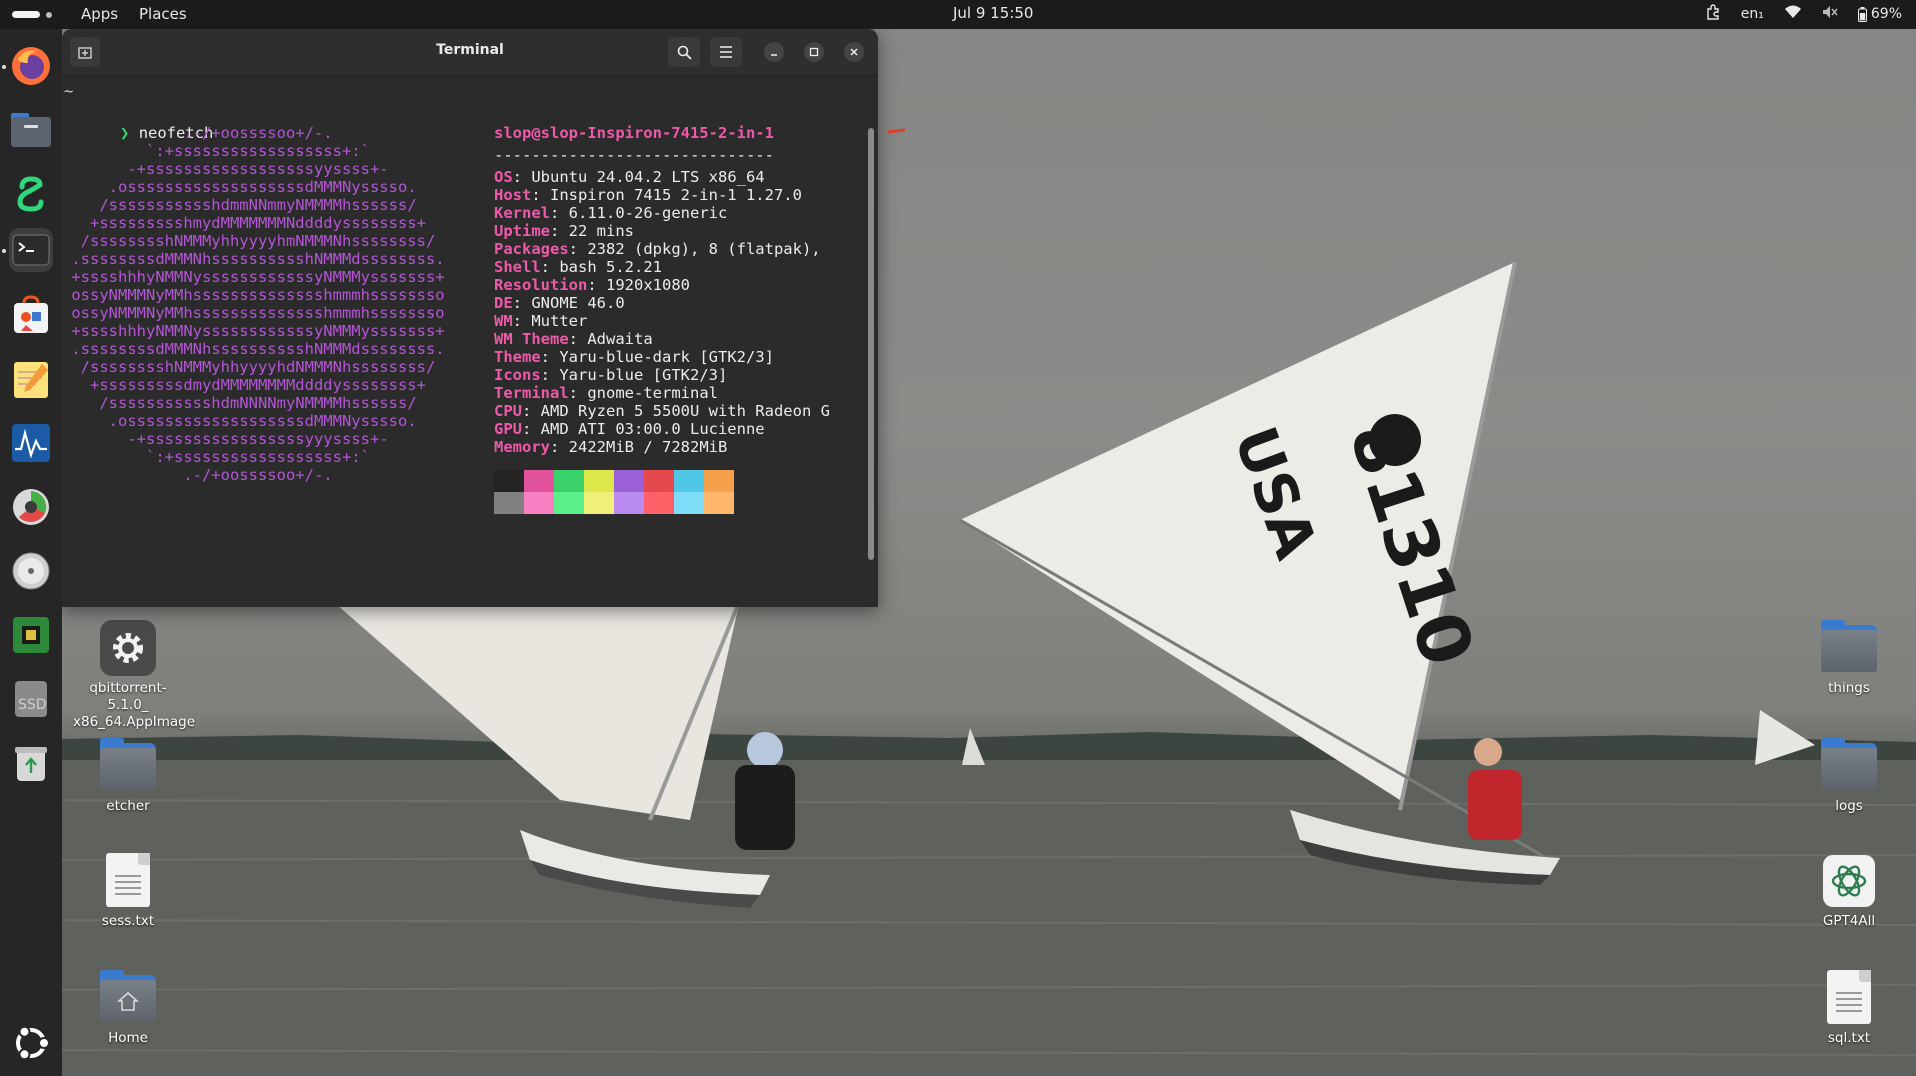 The width and height of the screenshot is (1916, 1076). I want to click on desktop-icon-qbittorrent: qbittorrent-5.1.0_ x86_64.AppImage, so click(134, 675).